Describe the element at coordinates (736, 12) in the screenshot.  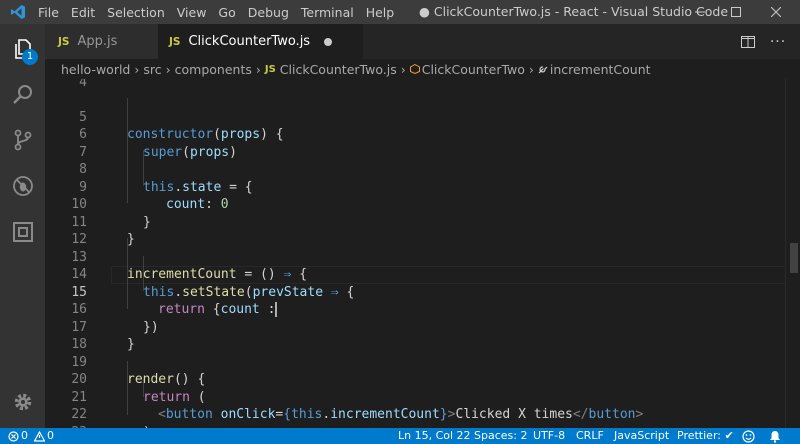
I see `maximize-icon` at that location.